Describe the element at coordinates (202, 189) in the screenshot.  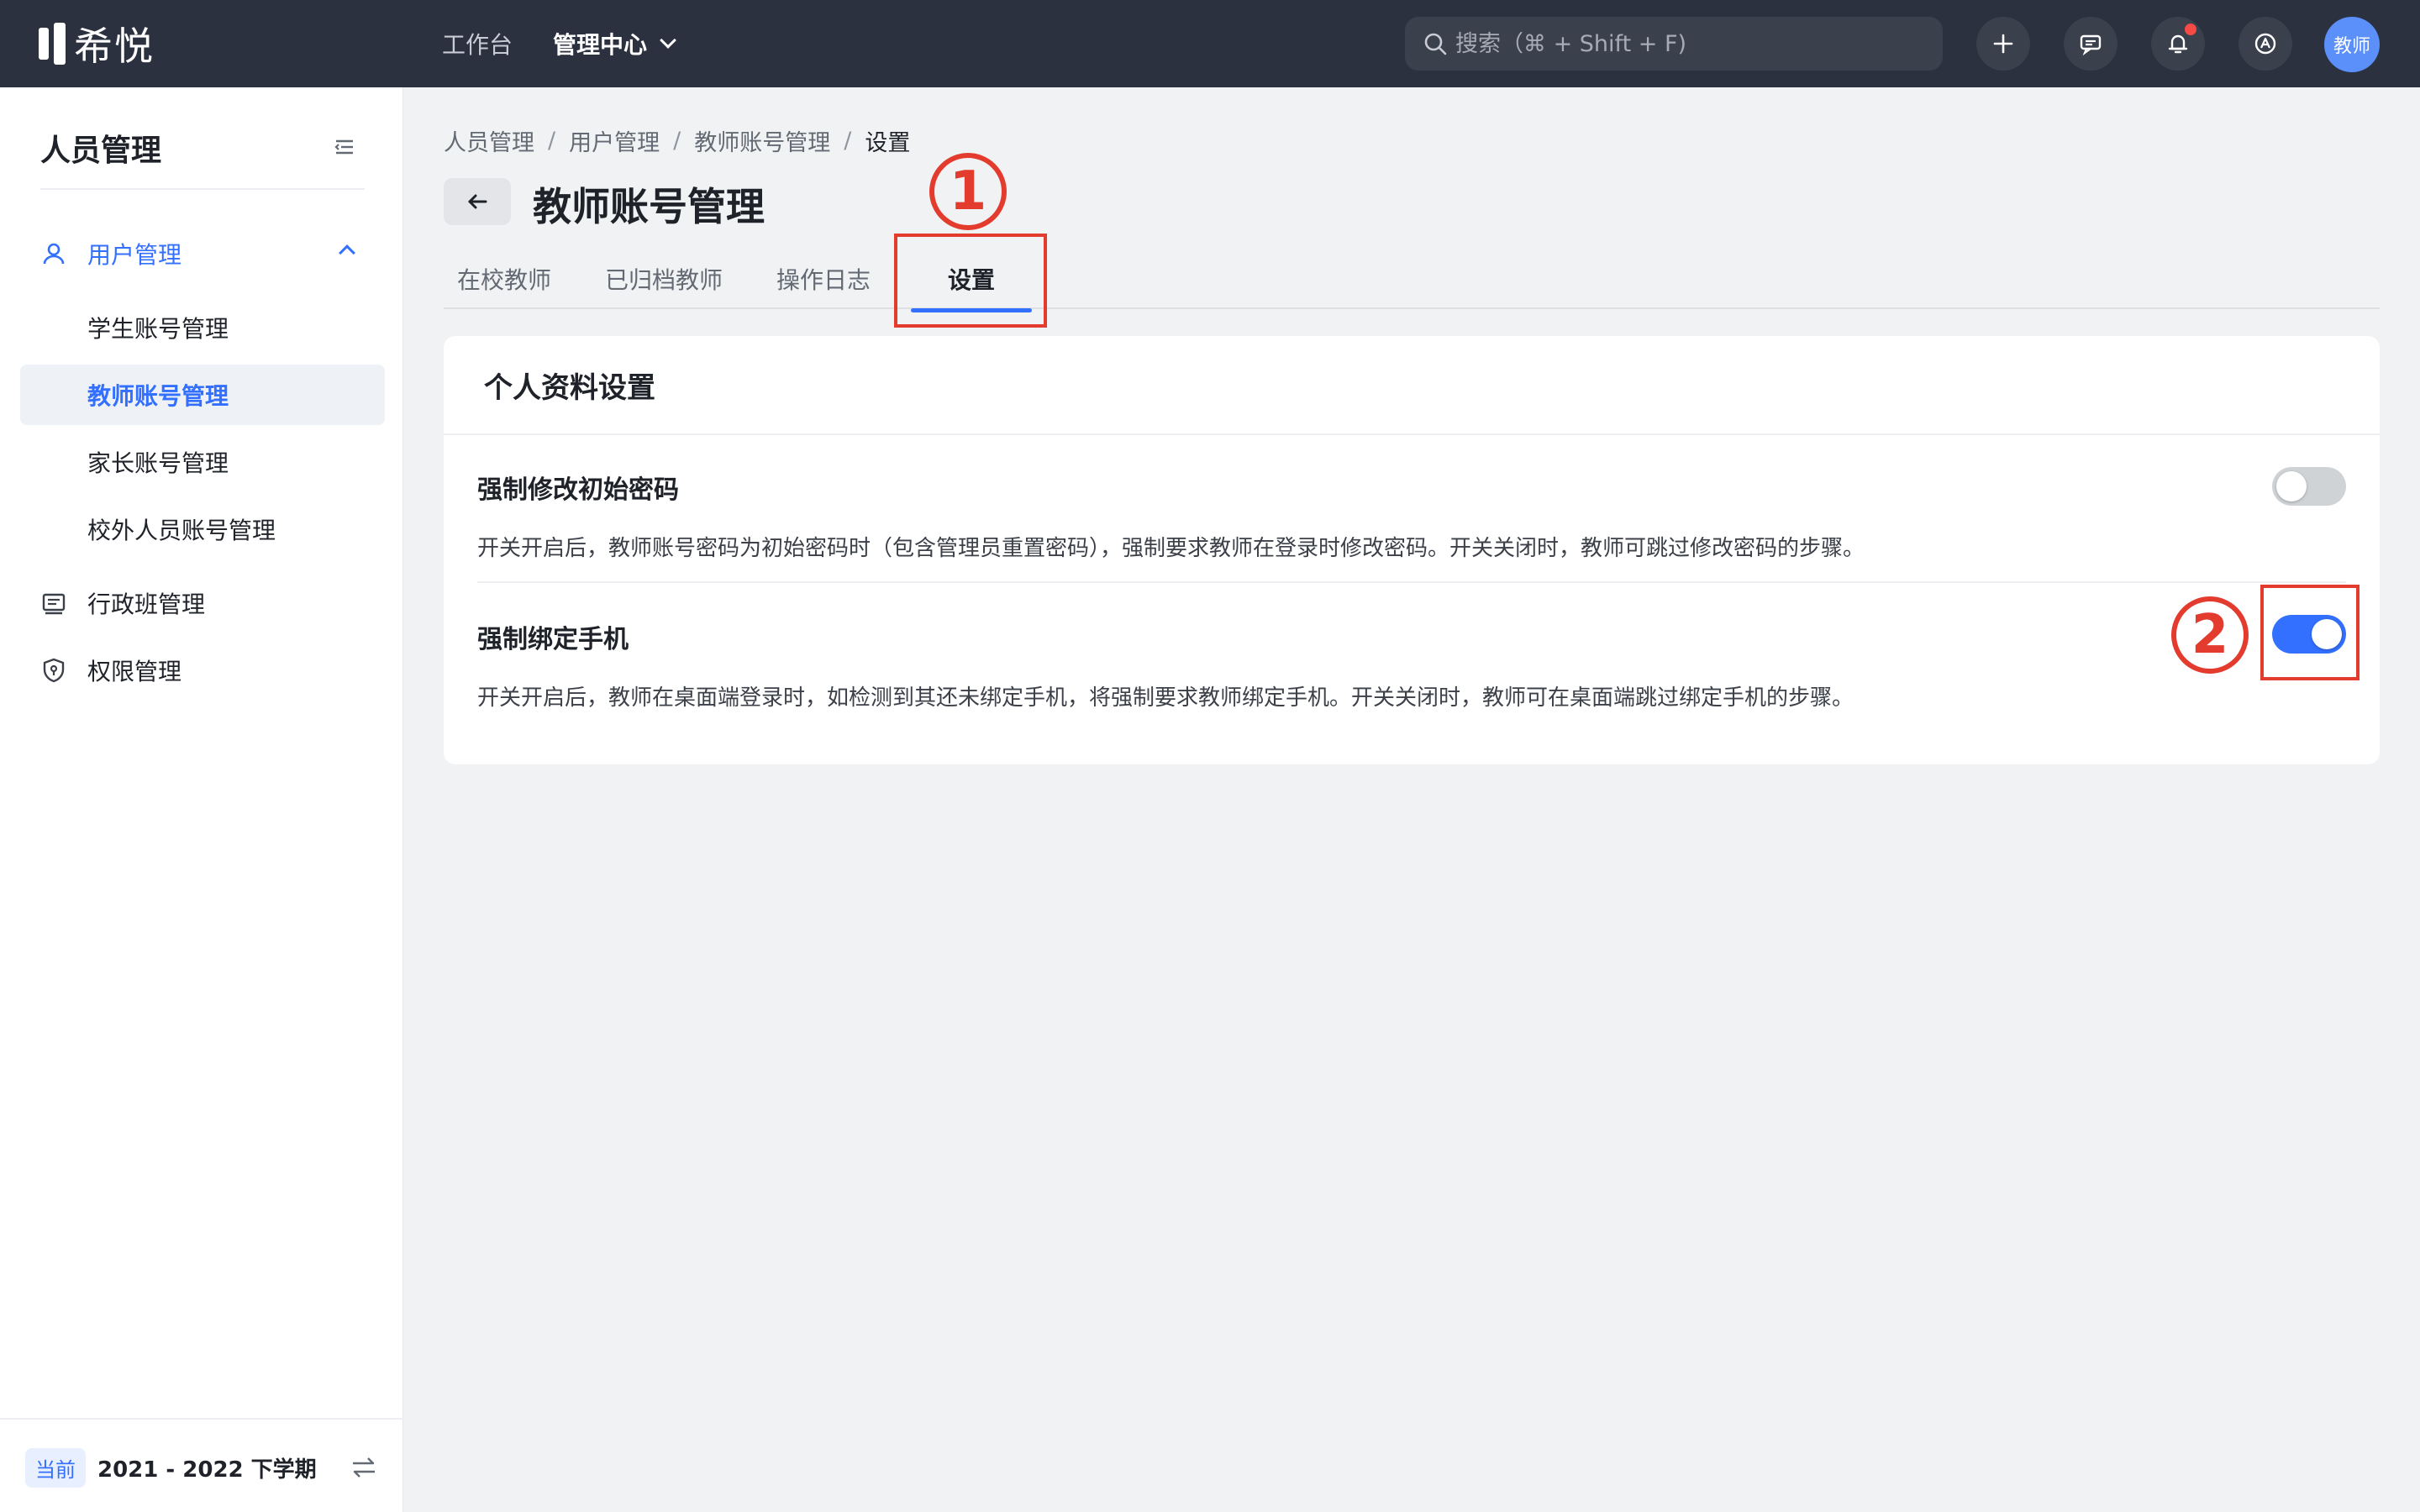
I see `sidebar-divider` at that location.